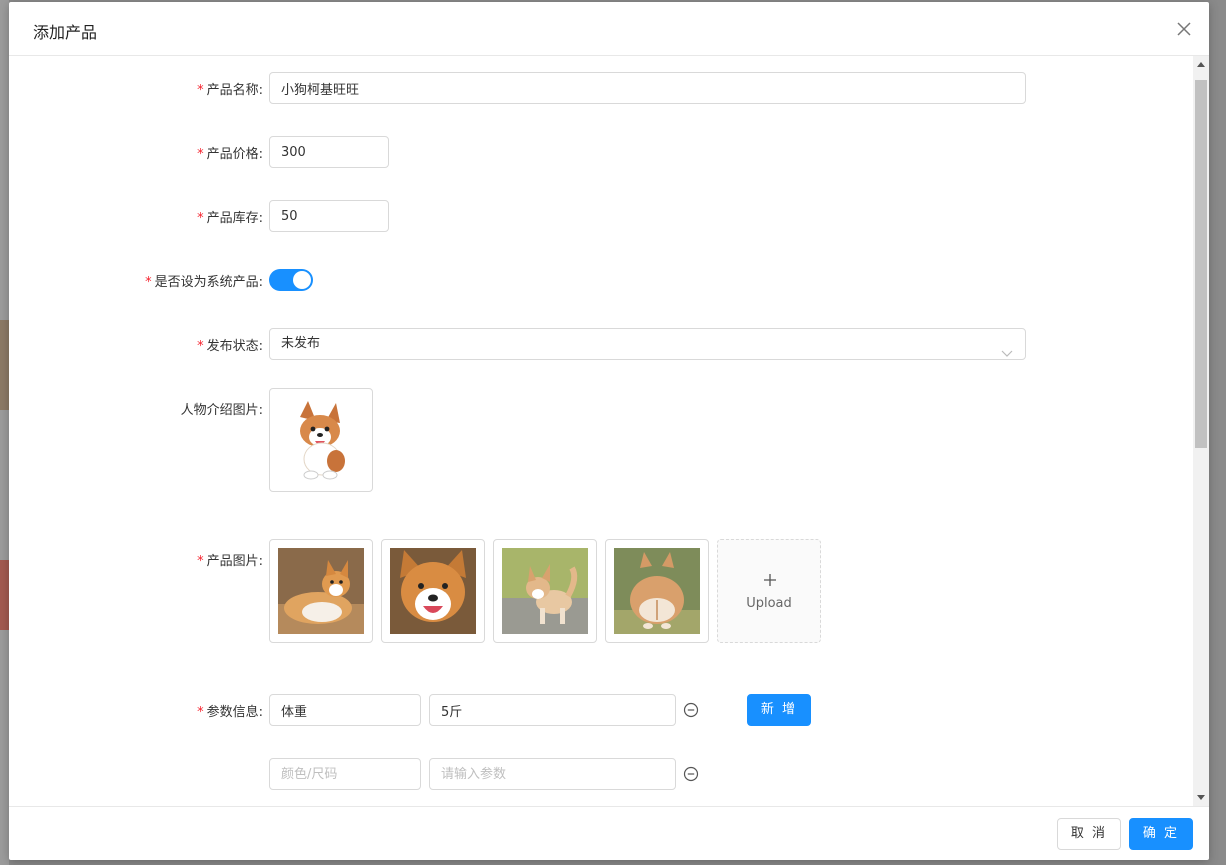 The width and height of the screenshot is (1226, 865). I want to click on form-row-intro-image: 人物介绍图片:, so click(601, 440).